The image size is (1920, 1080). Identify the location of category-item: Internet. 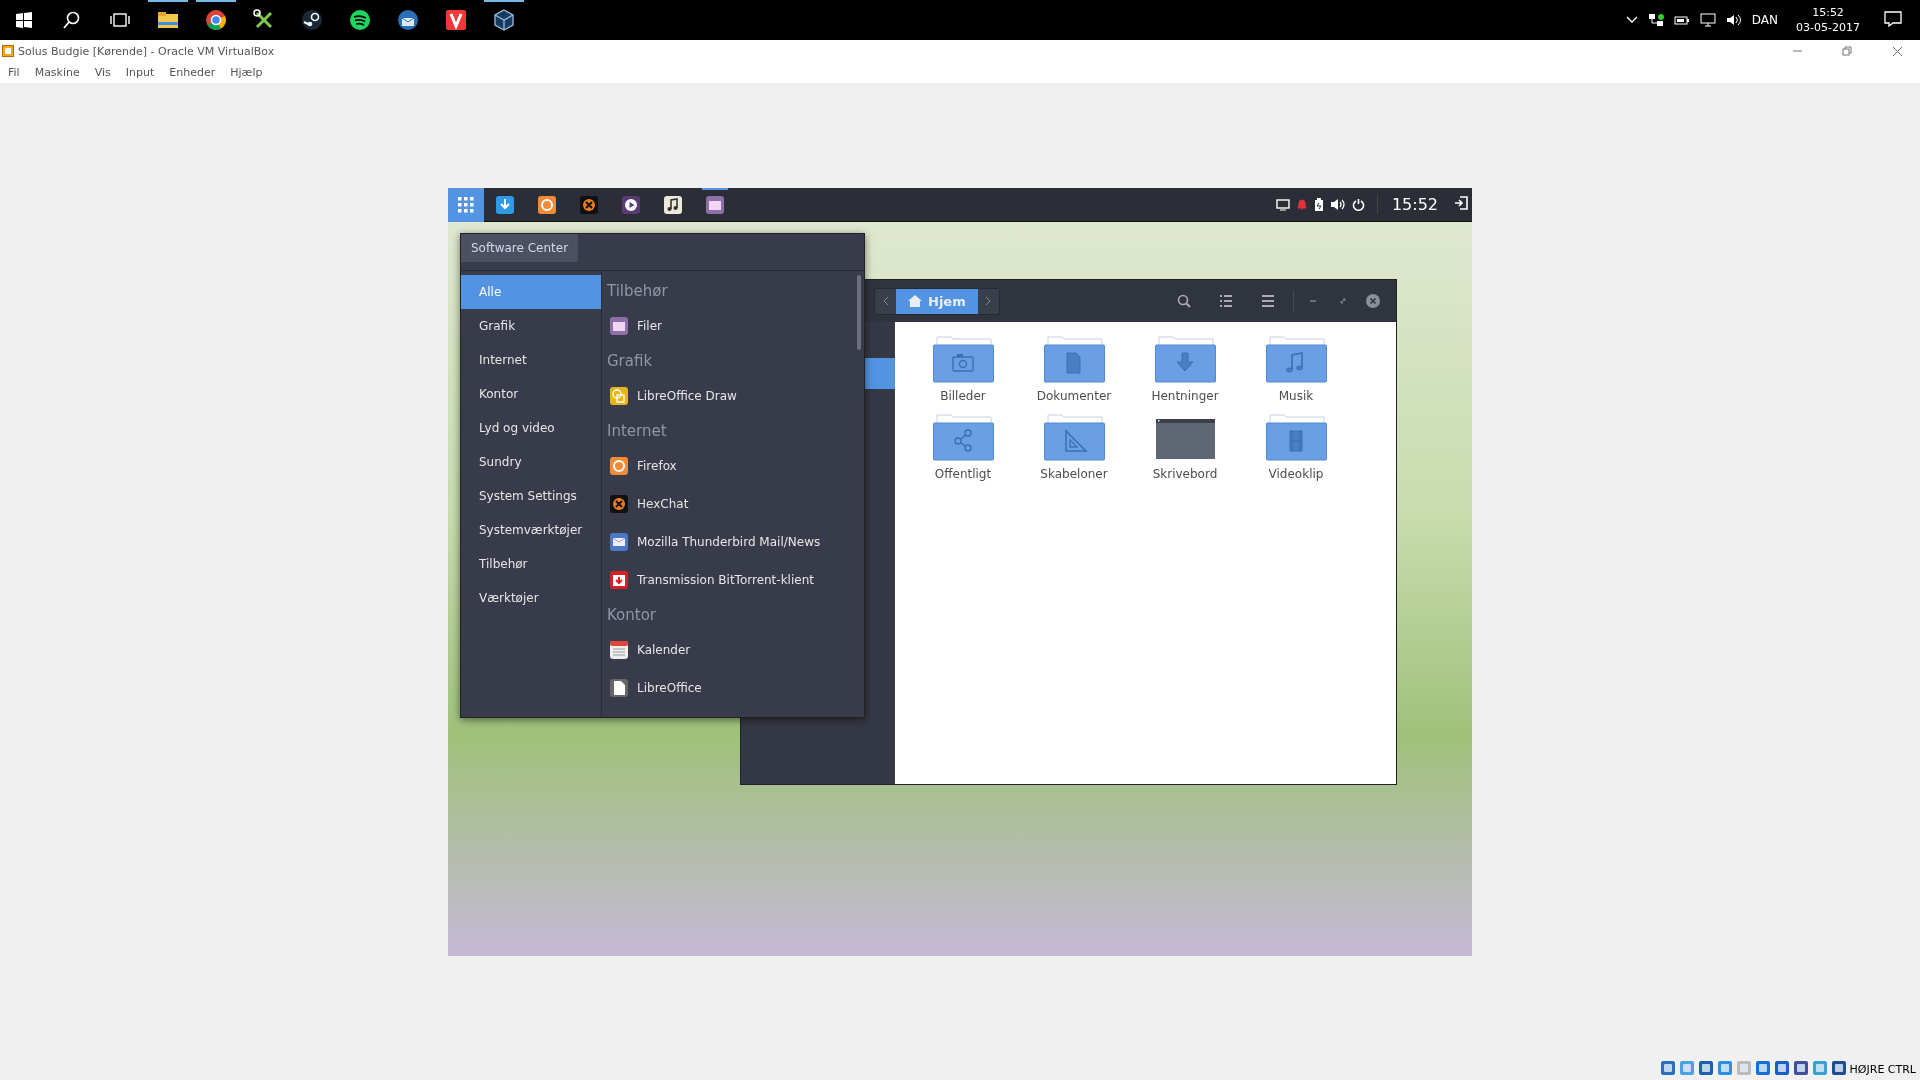
(531, 360).